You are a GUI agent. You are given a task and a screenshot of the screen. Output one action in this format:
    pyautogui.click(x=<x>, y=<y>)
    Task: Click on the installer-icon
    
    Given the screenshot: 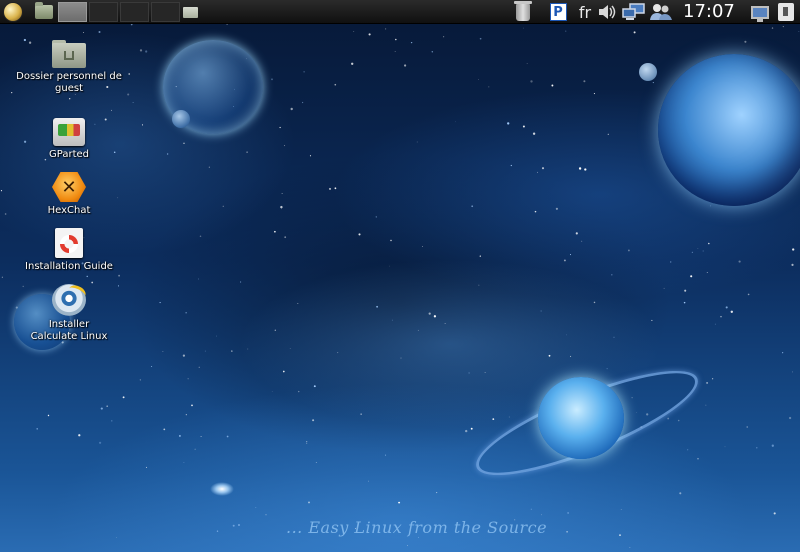 What is the action you would take?
    pyautogui.click(x=69, y=300)
    